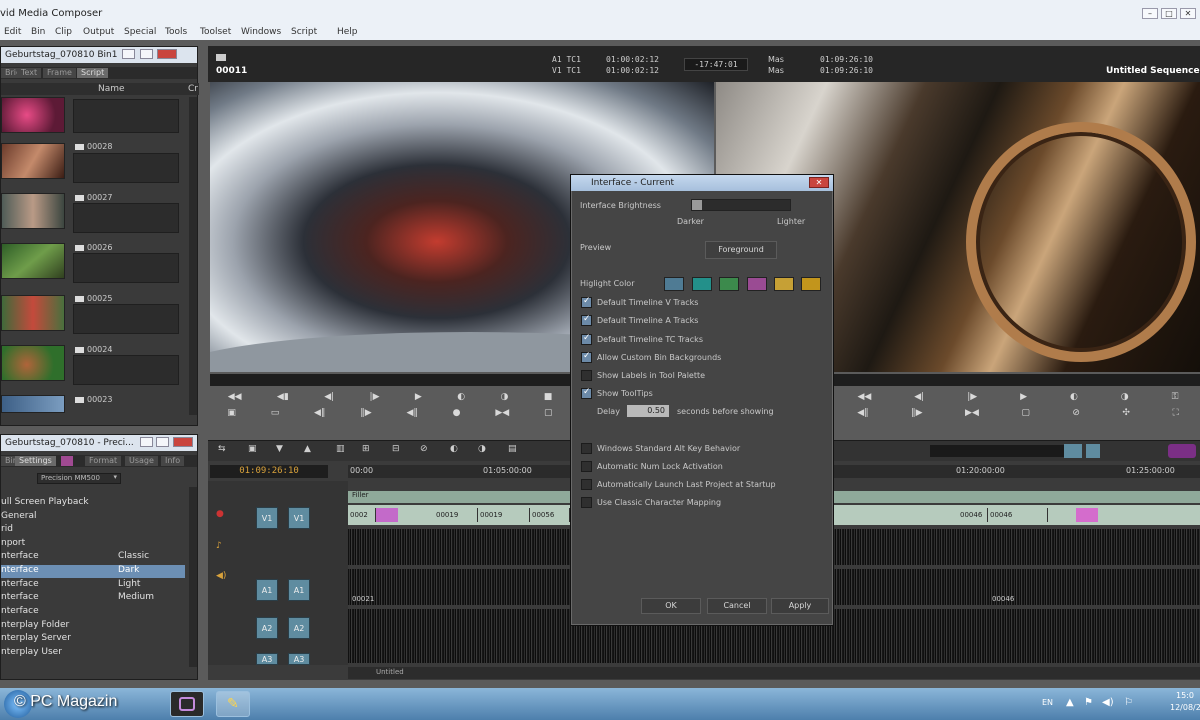 This screenshot has height=720, width=1200. What do you see at coordinates (146, 54) in the screenshot?
I see `bin-maximize-button` at bounding box center [146, 54].